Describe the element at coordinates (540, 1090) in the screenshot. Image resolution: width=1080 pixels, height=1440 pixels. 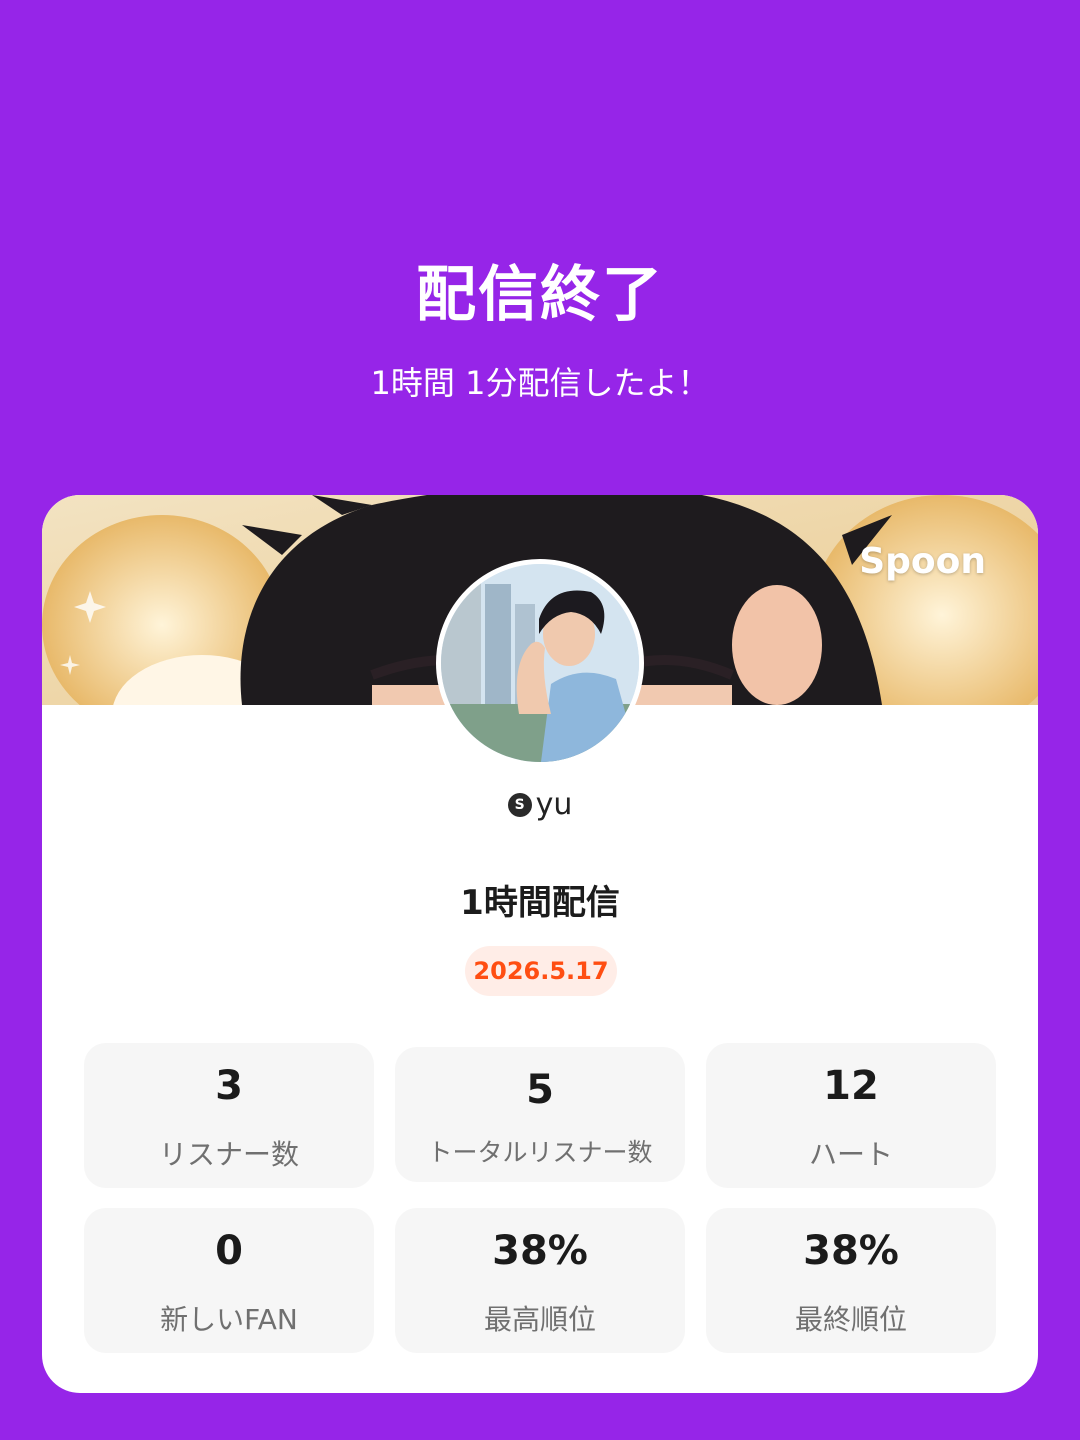
I see `stat-value: 5` at that location.